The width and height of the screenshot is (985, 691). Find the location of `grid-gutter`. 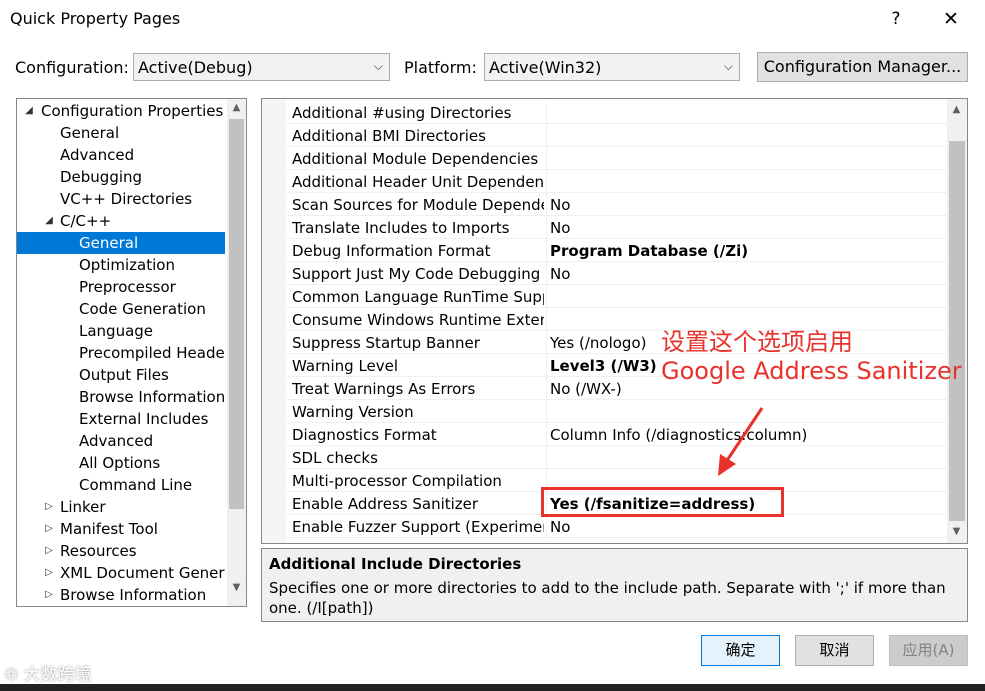

grid-gutter is located at coordinates (274, 321).